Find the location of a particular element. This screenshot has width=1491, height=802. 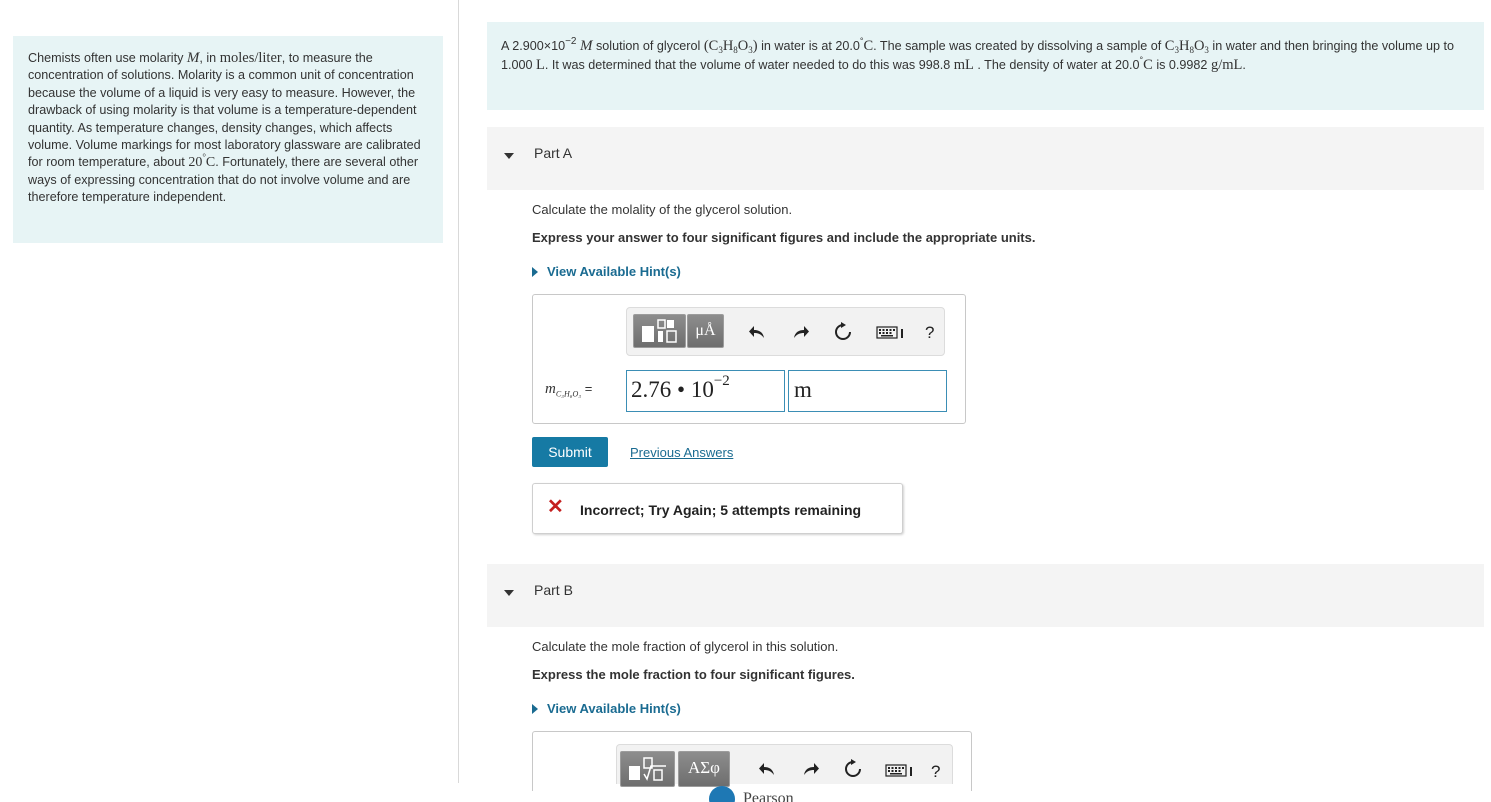

problem-text: is 0.9982 is located at coordinates (1182, 64).